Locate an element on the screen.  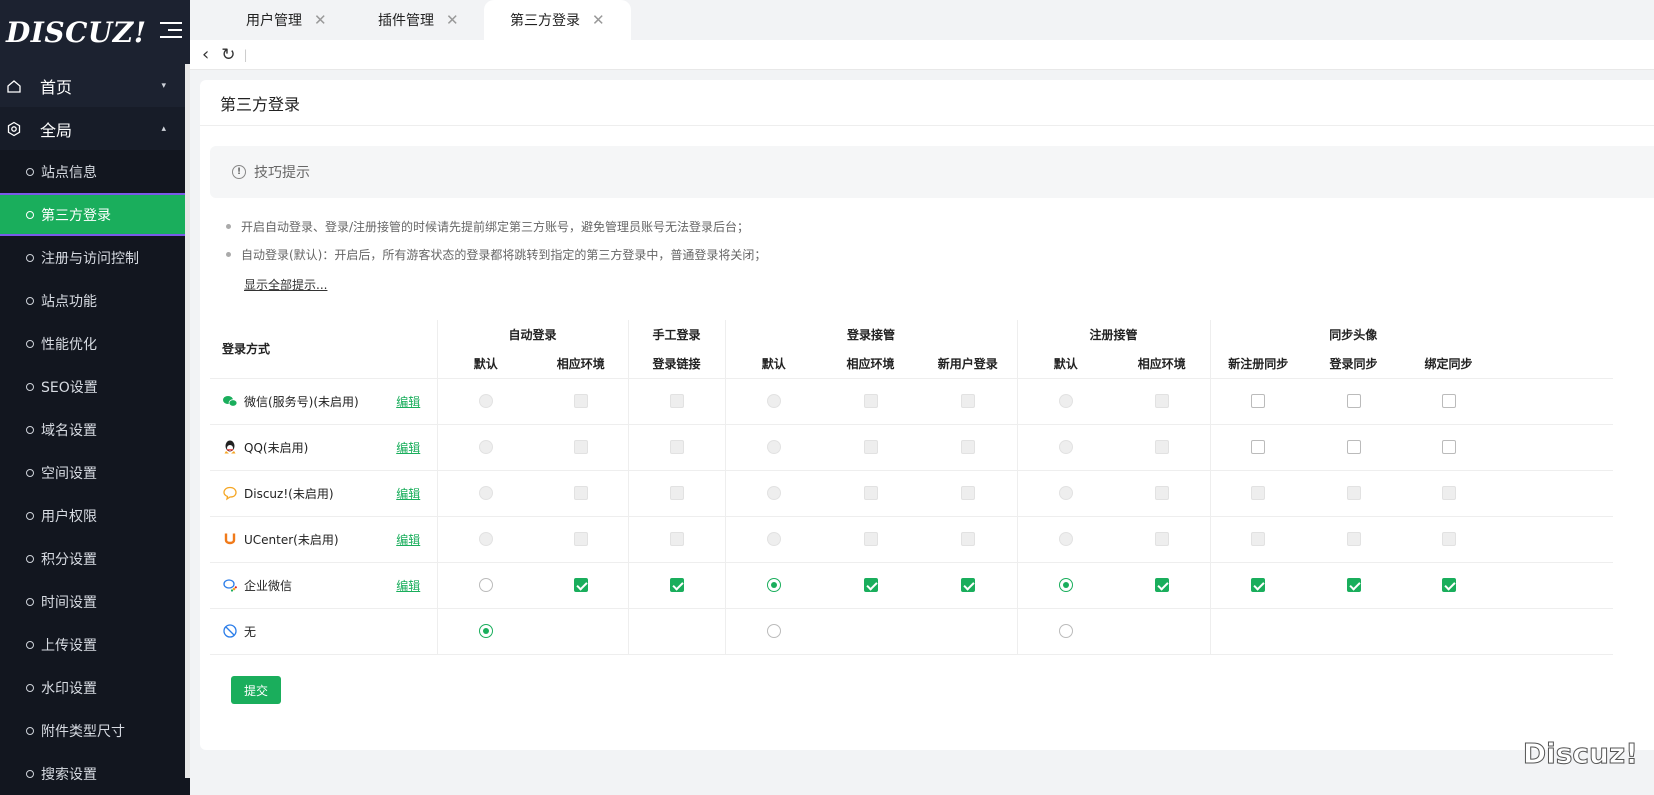
nav-home: 首页 ▾ is located at coordinates (95, 85).